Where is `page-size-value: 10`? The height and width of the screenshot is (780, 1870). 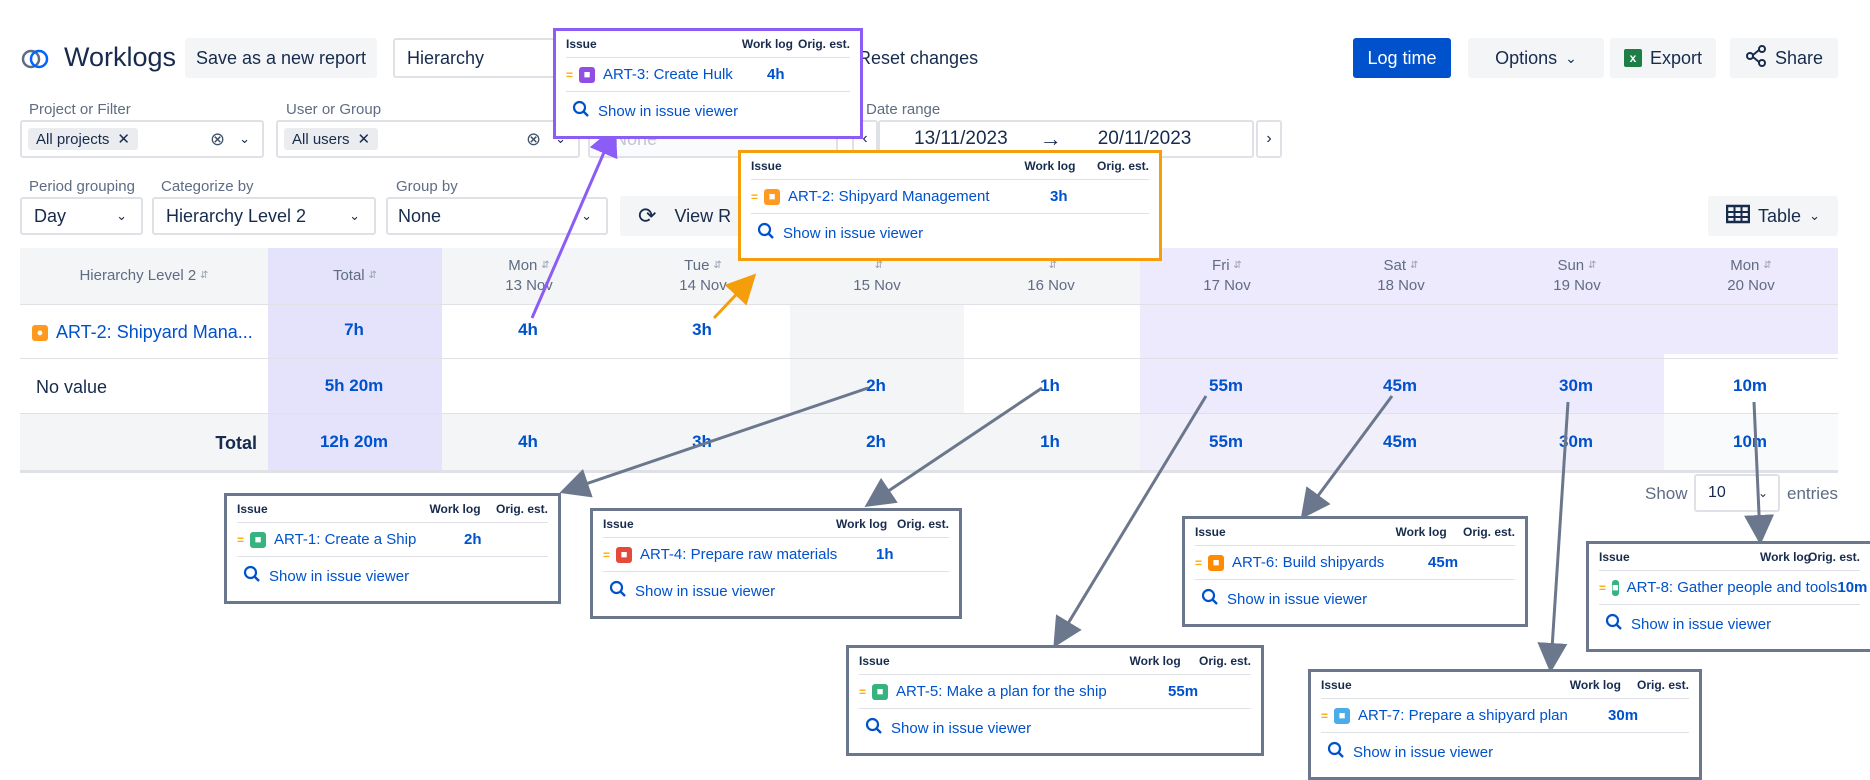
page-size-value: 10 is located at coordinates (1717, 492).